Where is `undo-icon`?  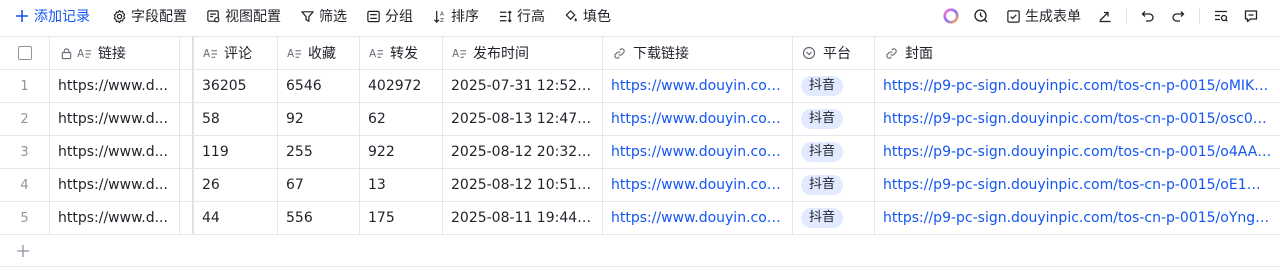 undo-icon is located at coordinates (1148, 16).